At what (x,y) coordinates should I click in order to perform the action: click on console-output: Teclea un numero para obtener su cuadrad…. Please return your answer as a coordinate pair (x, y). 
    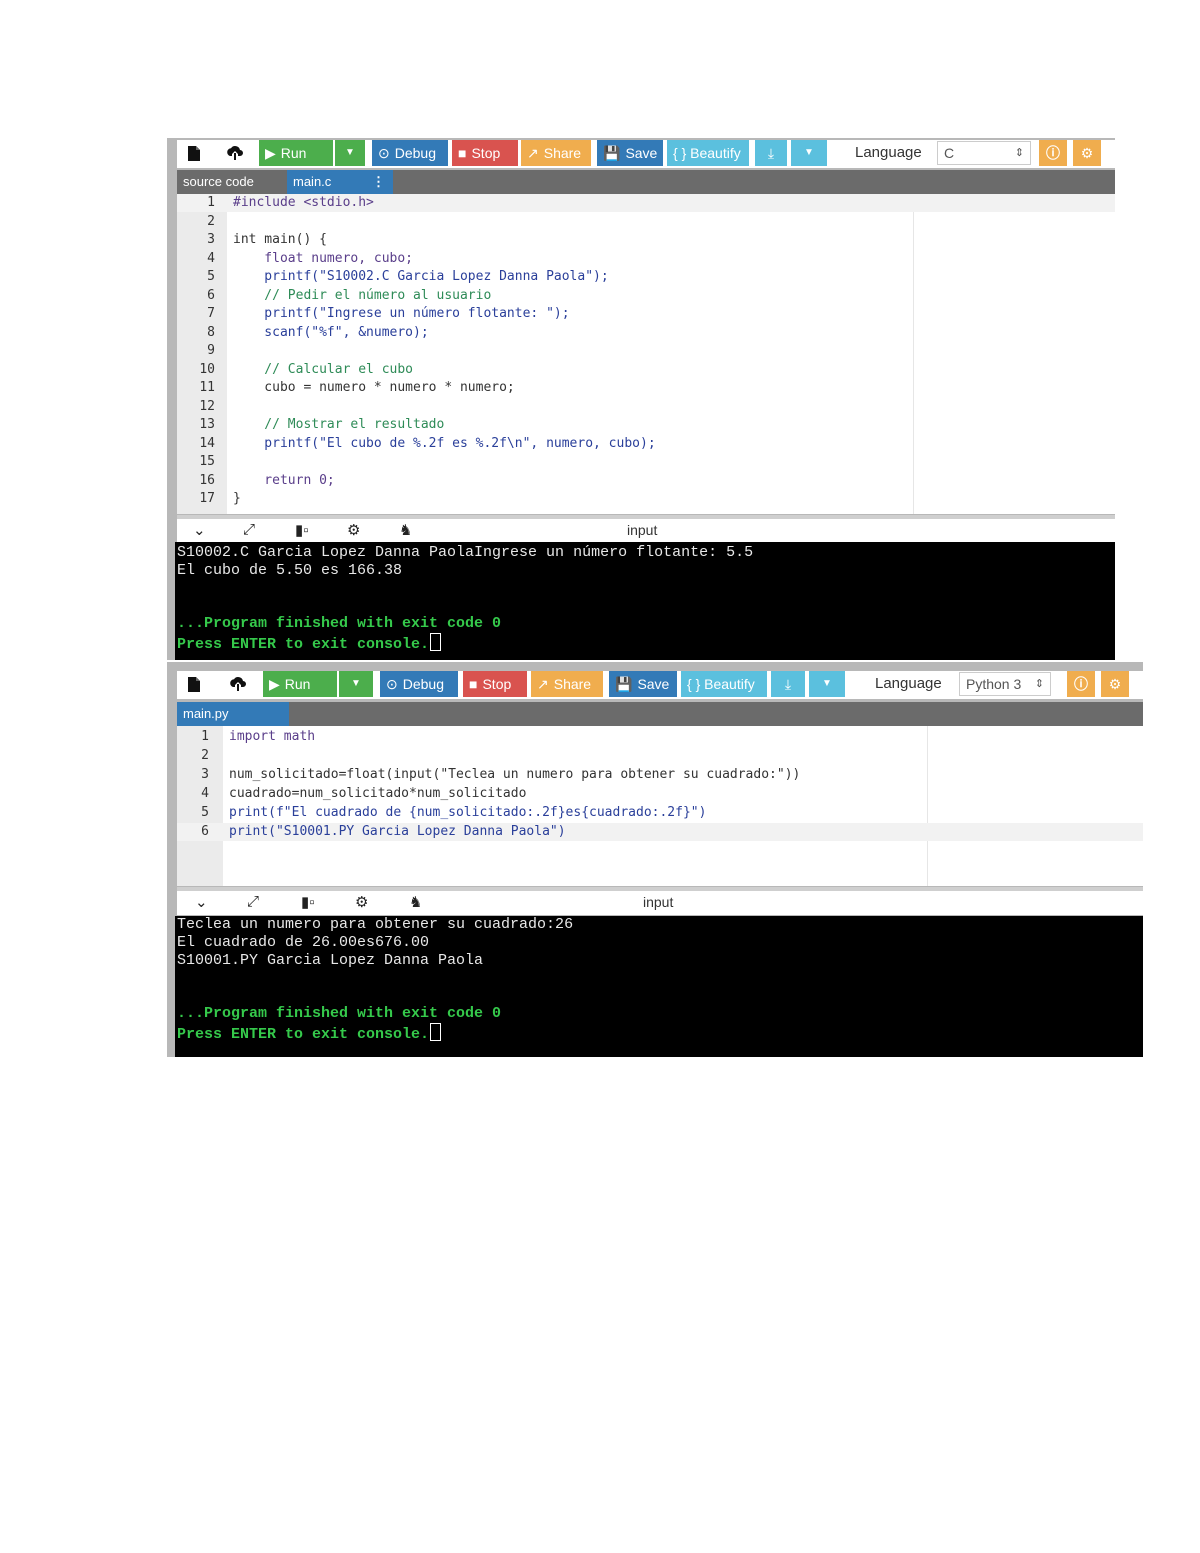
    Looking at the image, I should click on (659, 986).